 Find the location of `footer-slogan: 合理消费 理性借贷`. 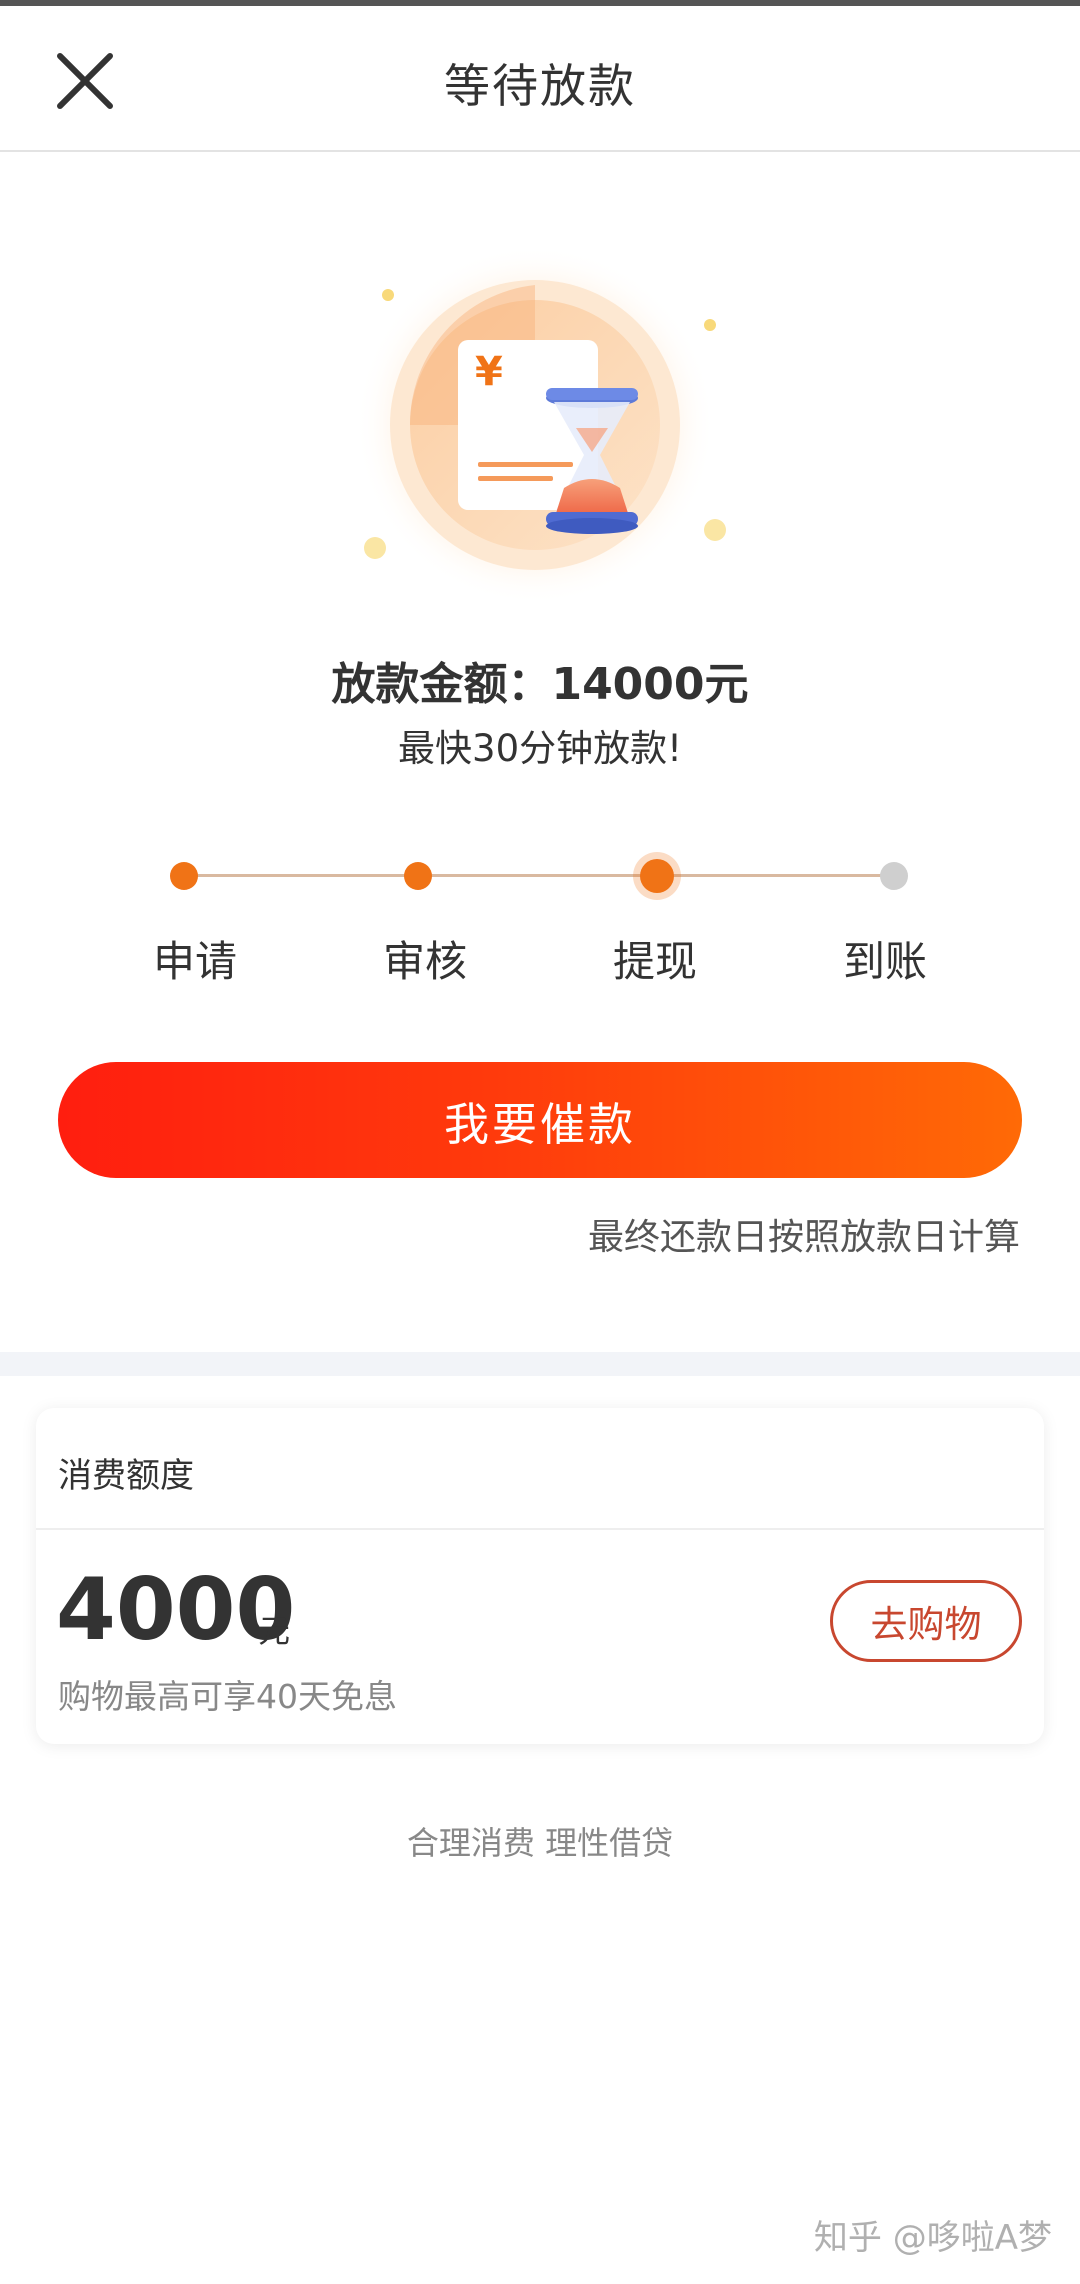

footer-slogan: 合理消费 理性借贷 is located at coordinates (540, 1843).